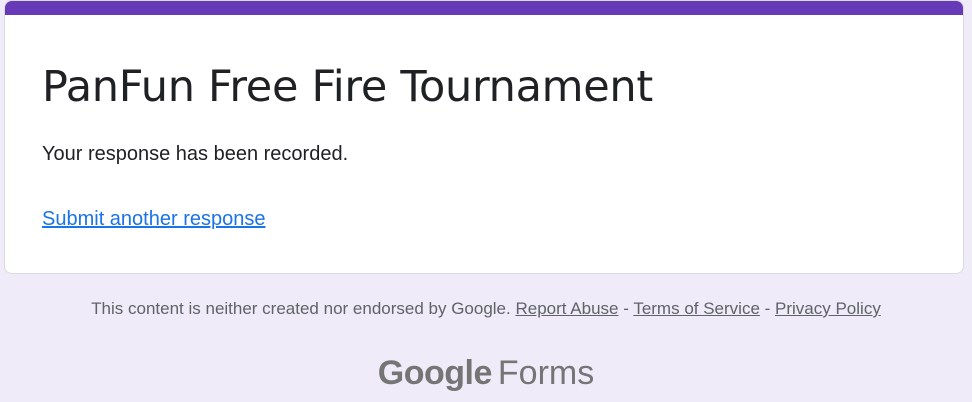 The image size is (972, 402). Describe the element at coordinates (484, 8) in the screenshot. I see `card-accent-bar` at that location.